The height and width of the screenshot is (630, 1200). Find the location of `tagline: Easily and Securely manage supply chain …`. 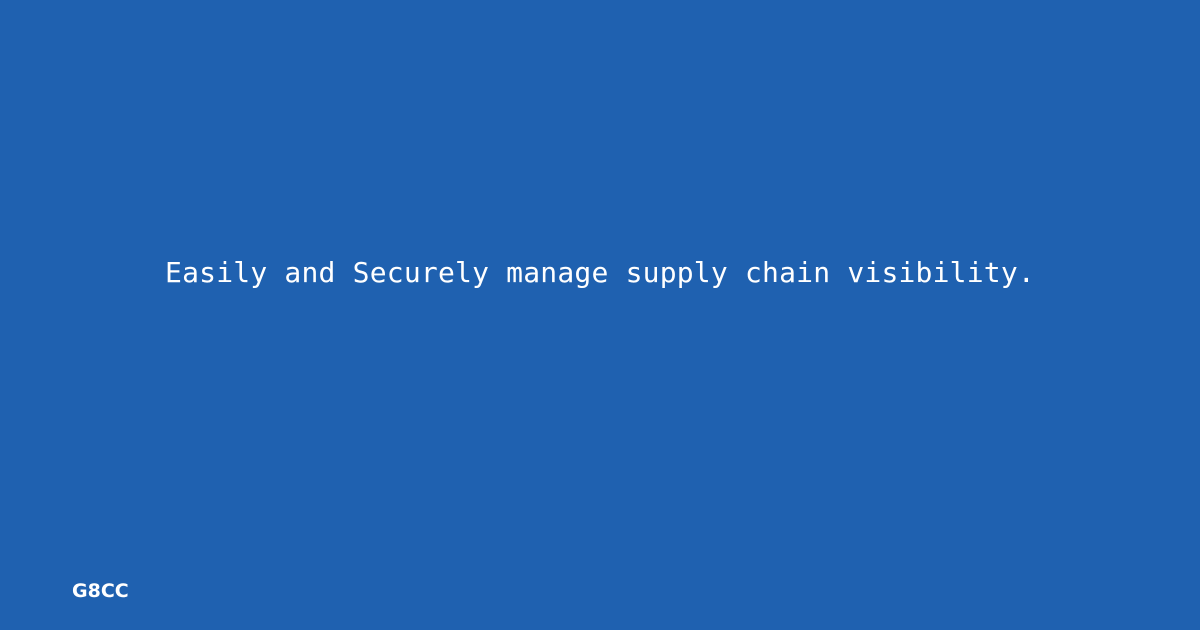

tagline: Easily and Securely manage supply chain … is located at coordinates (600, 272).